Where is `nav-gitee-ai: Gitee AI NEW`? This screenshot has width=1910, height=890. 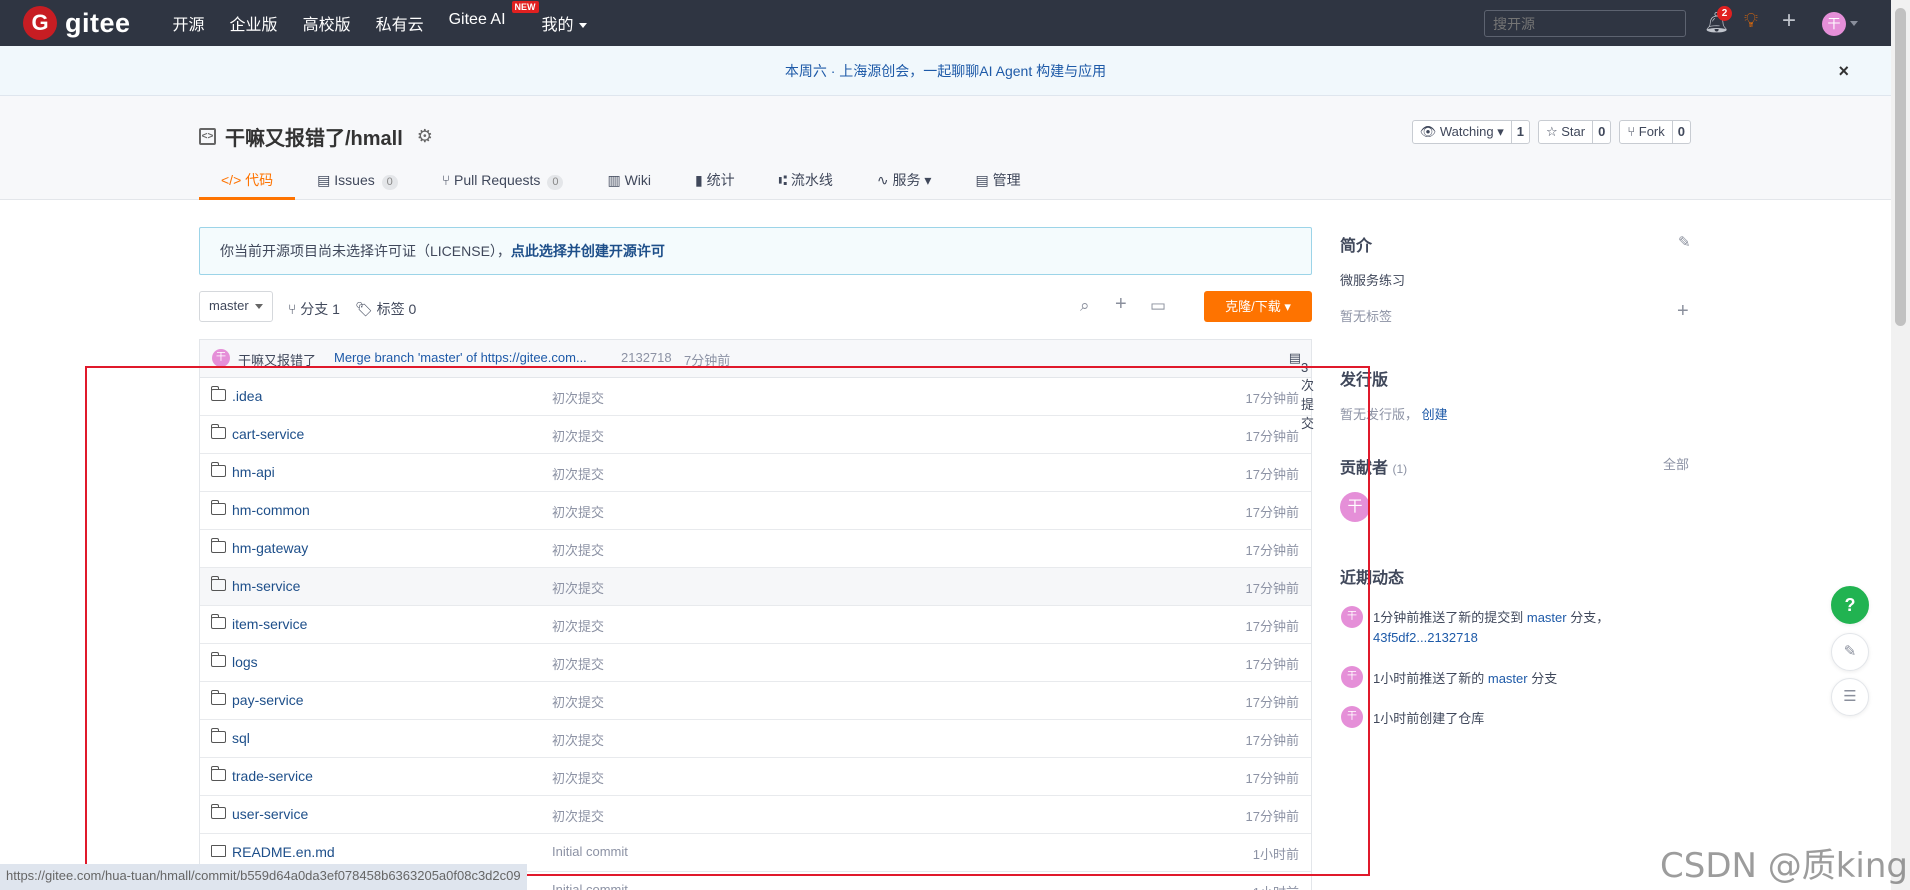
nav-gitee-ai: Gitee AI NEW is located at coordinates (494, 18).